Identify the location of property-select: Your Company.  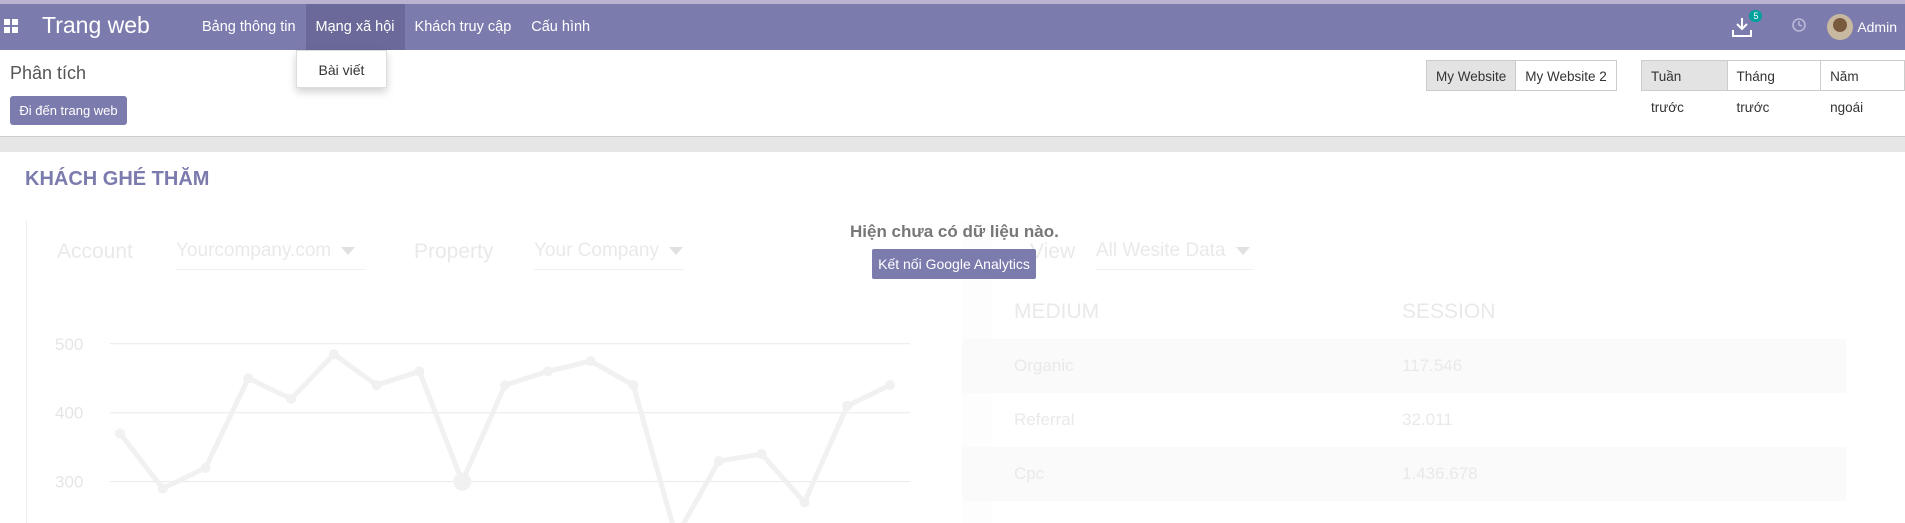
(609, 255).